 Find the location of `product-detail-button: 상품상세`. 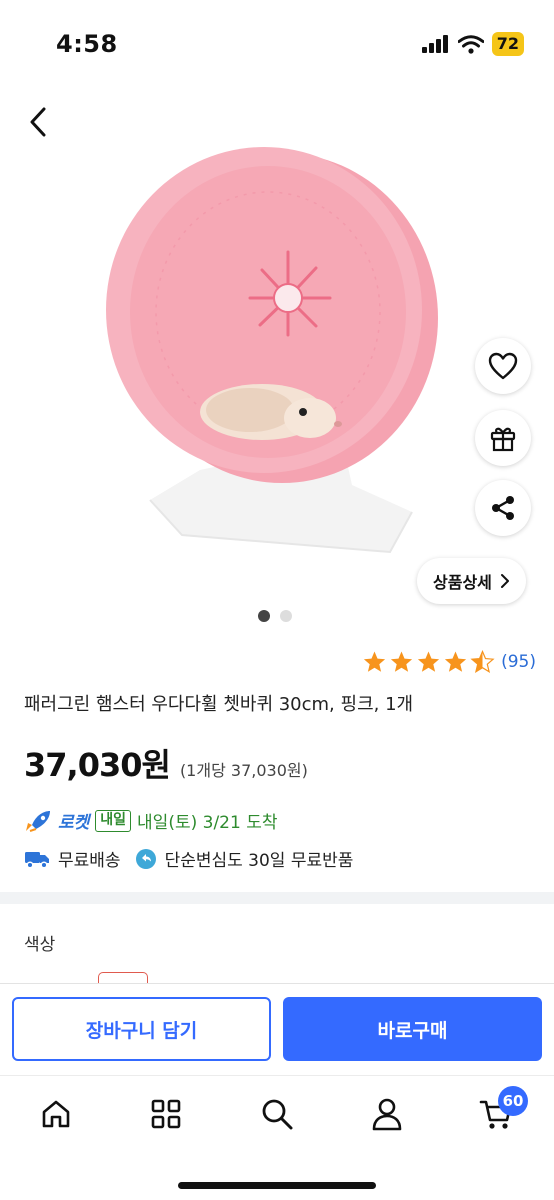

product-detail-button: 상품상세 is located at coordinates (471, 581).